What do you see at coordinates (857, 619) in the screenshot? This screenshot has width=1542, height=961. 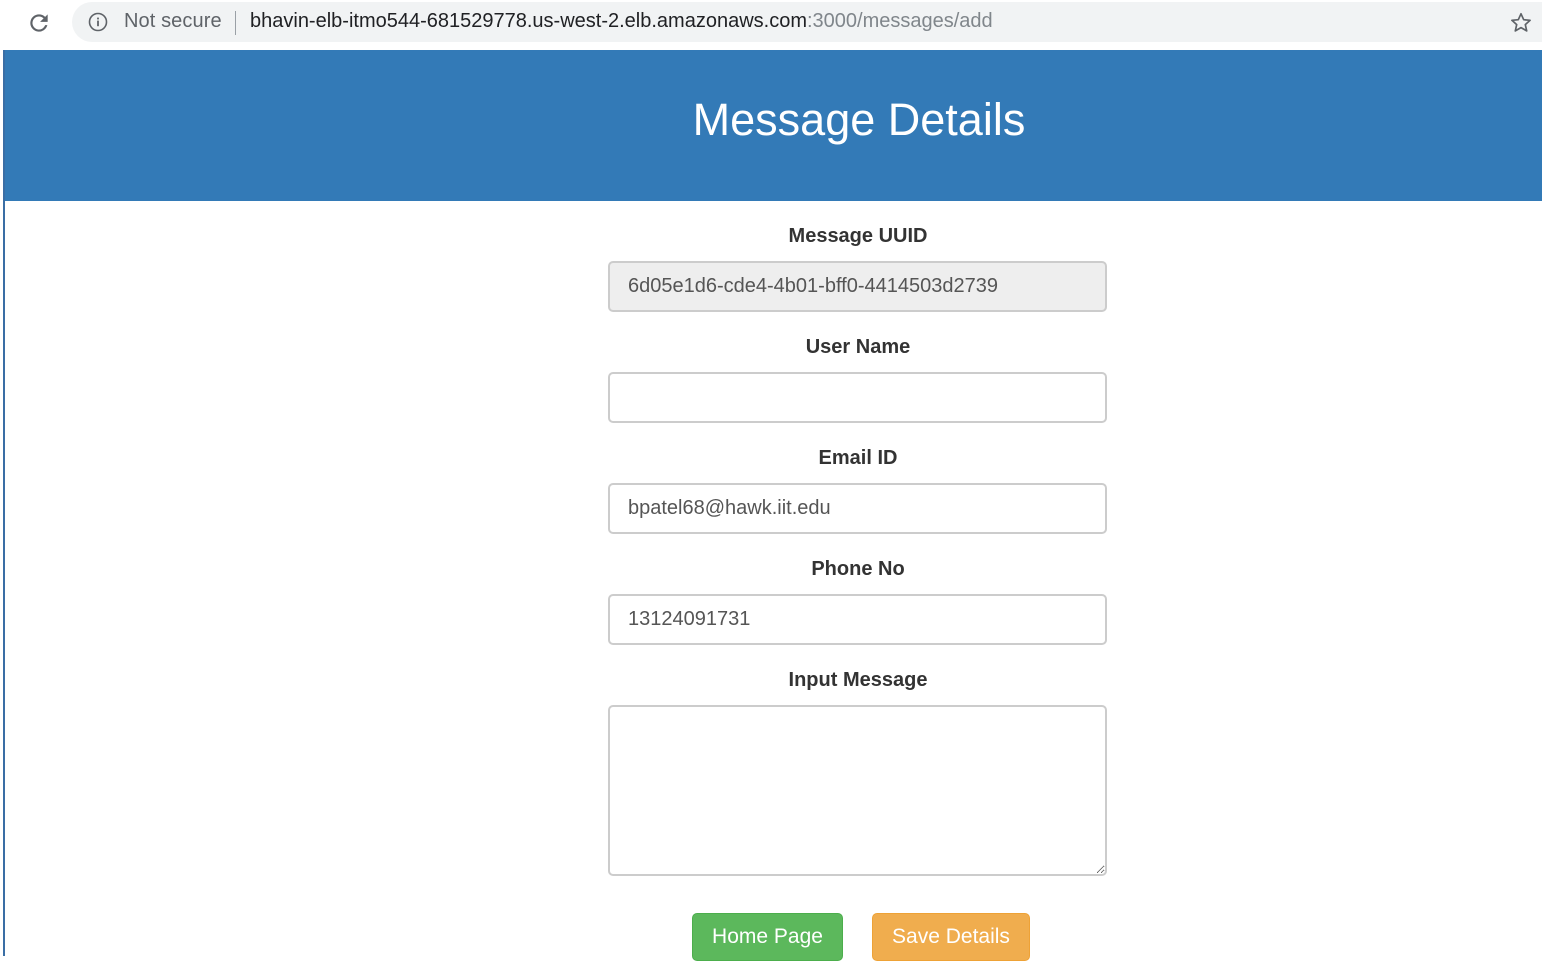 I see `phone-field` at bounding box center [857, 619].